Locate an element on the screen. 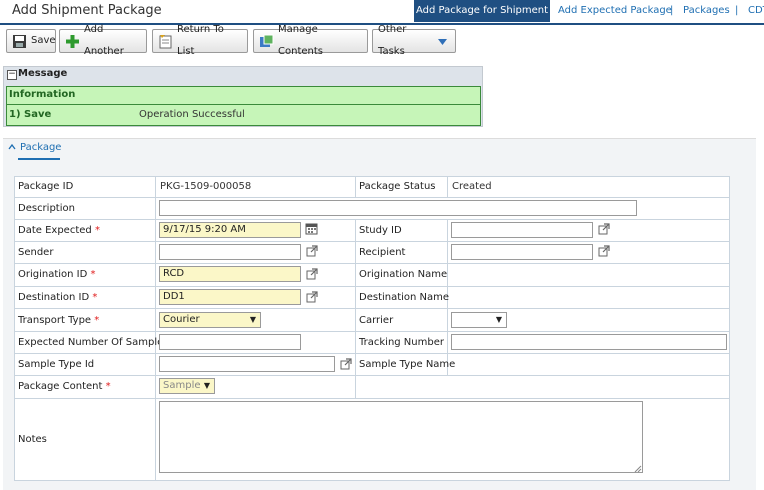 The image size is (764, 490). message-item-text: Operation Successful is located at coordinates (192, 114).